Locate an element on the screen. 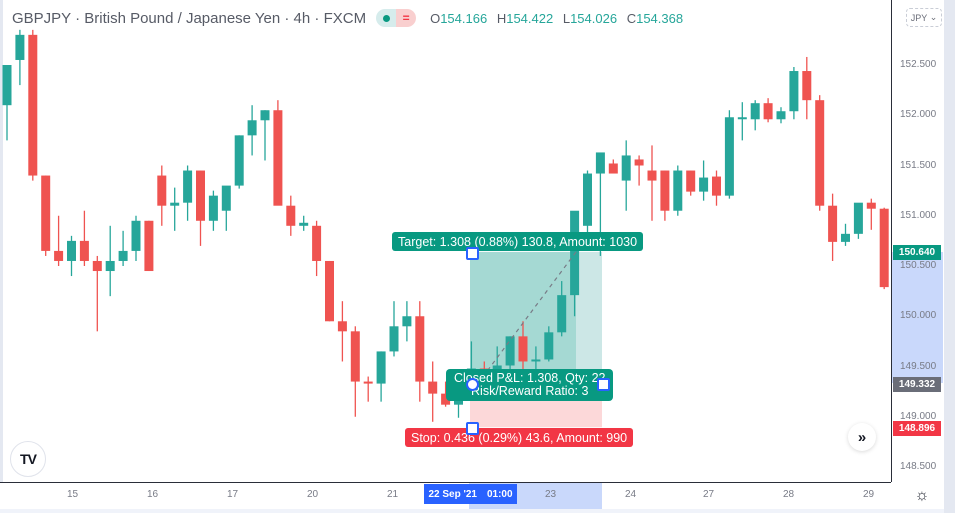 This screenshot has width=955, height=513. time-tick: 28 is located at coordinates (789, 494).